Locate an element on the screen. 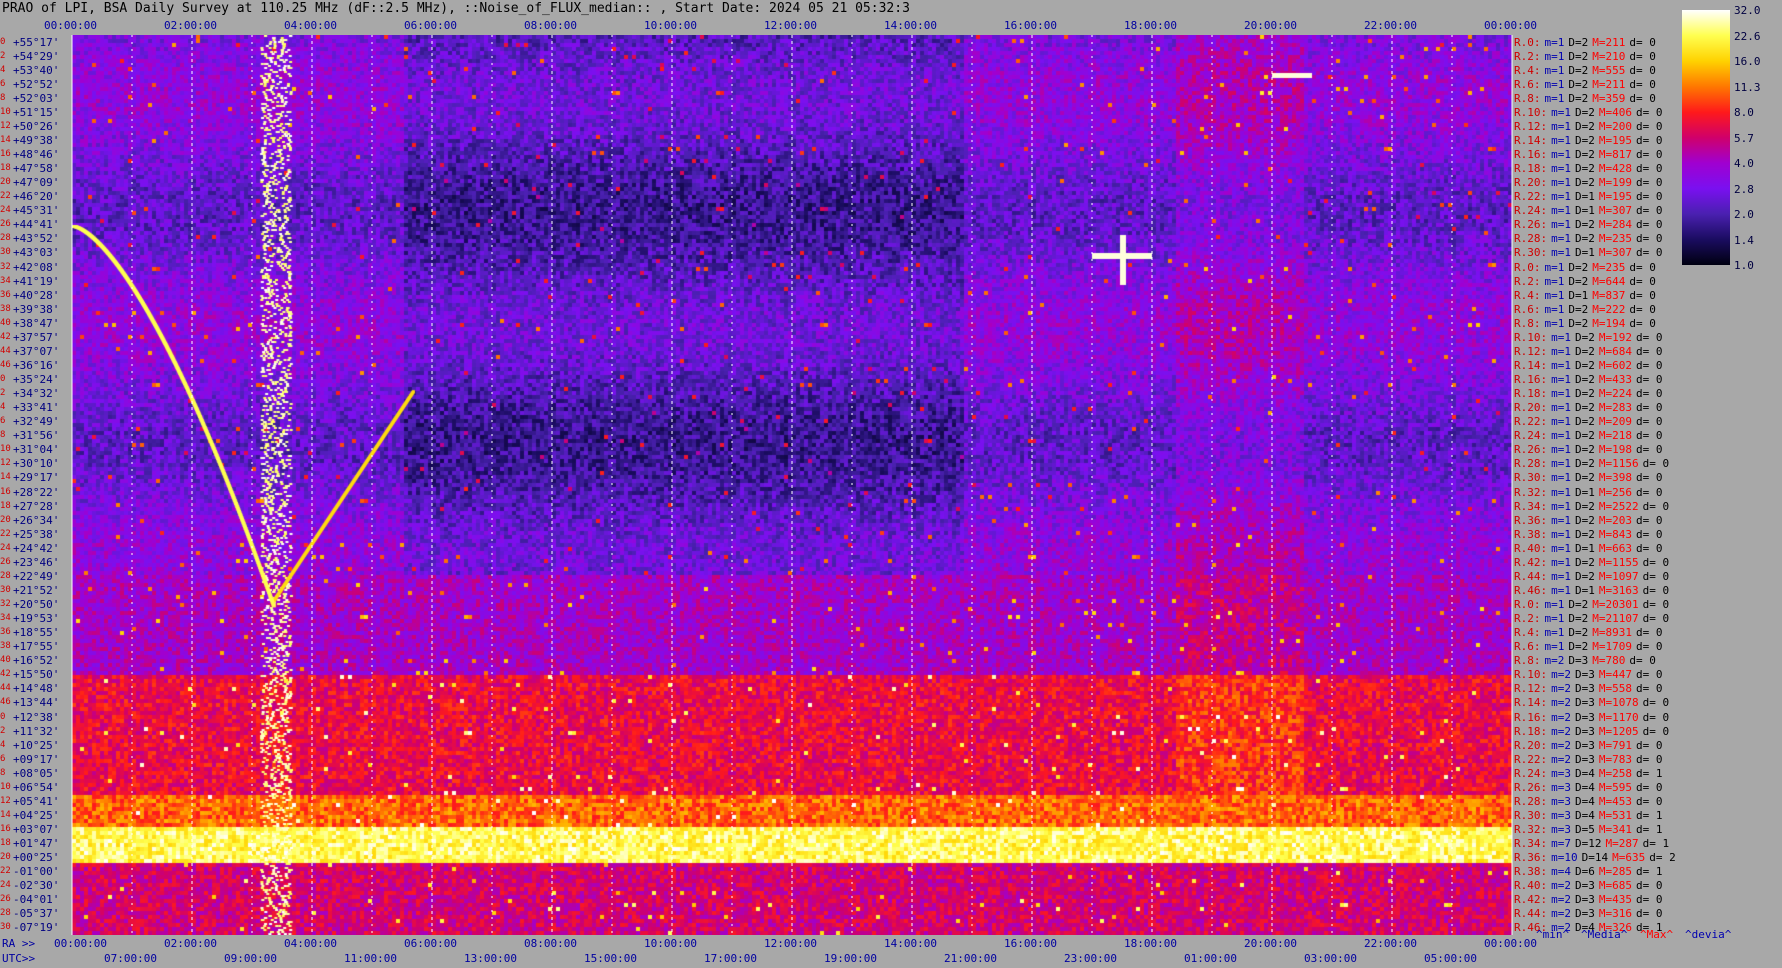  stats-cell: m=10 is located at coordinates (1564, 858).